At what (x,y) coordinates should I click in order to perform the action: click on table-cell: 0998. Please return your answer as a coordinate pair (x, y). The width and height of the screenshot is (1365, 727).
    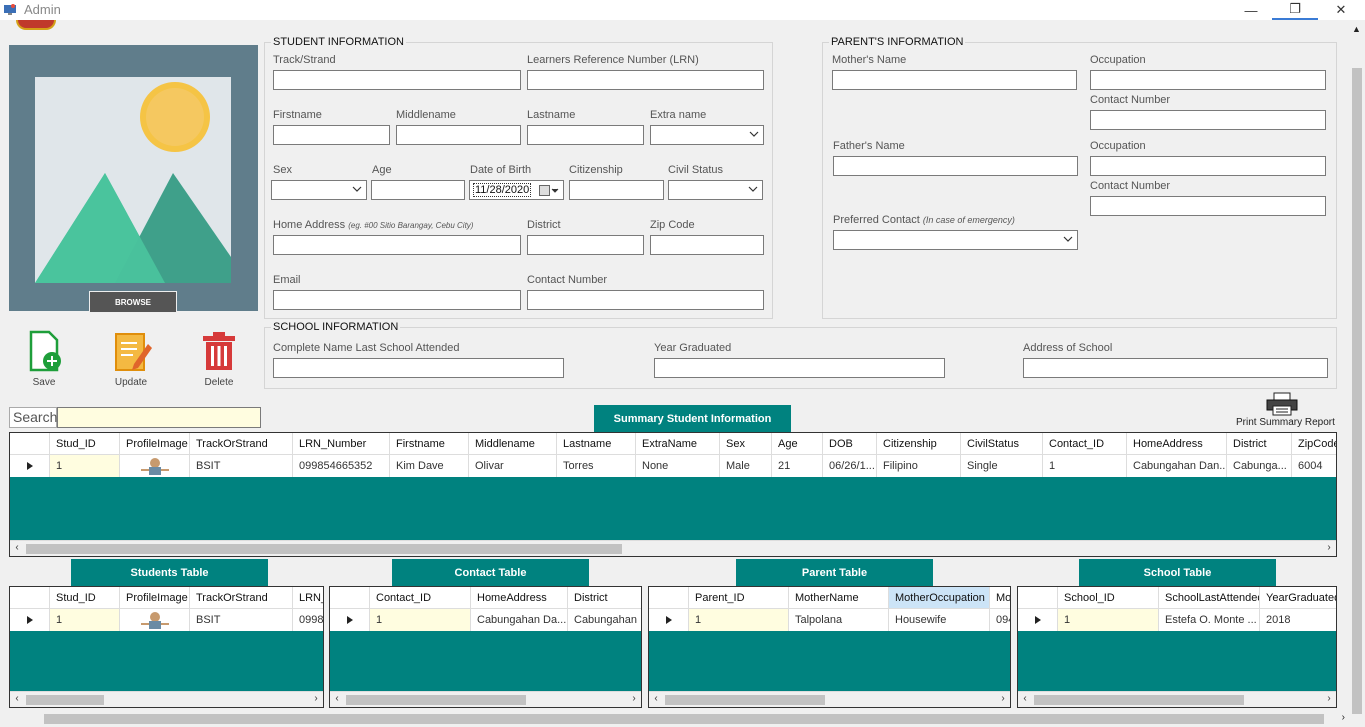
    Looking at the image, I should click on (308, 620).